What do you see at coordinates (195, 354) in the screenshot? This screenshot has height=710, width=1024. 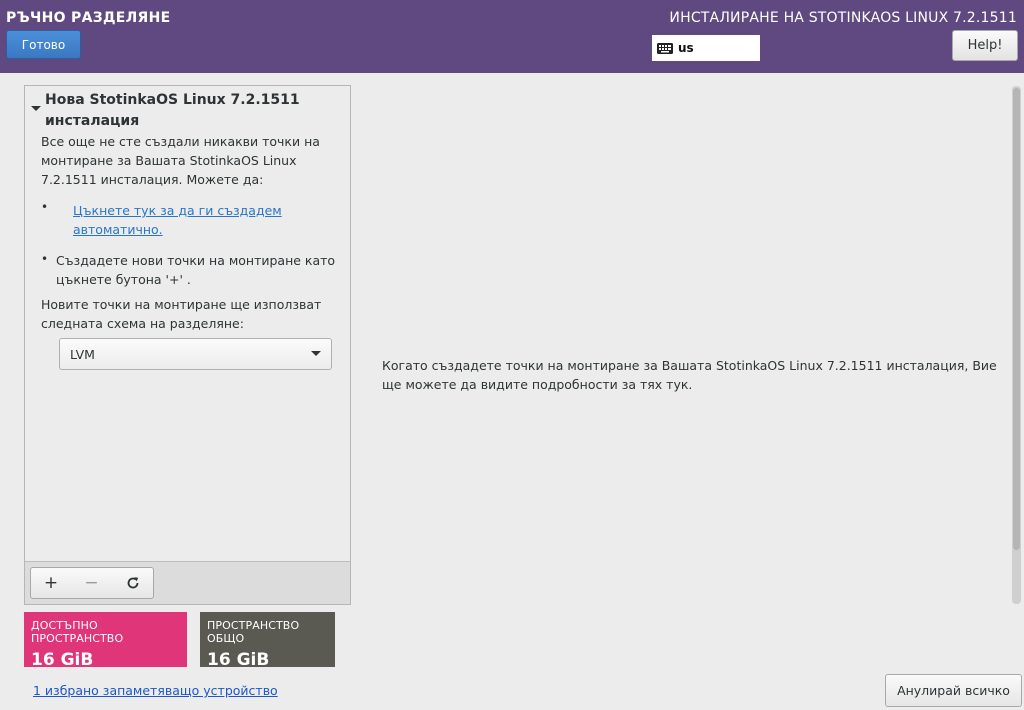 I see `partition-scheme-select: LVM` at bounding box center [195, 354].